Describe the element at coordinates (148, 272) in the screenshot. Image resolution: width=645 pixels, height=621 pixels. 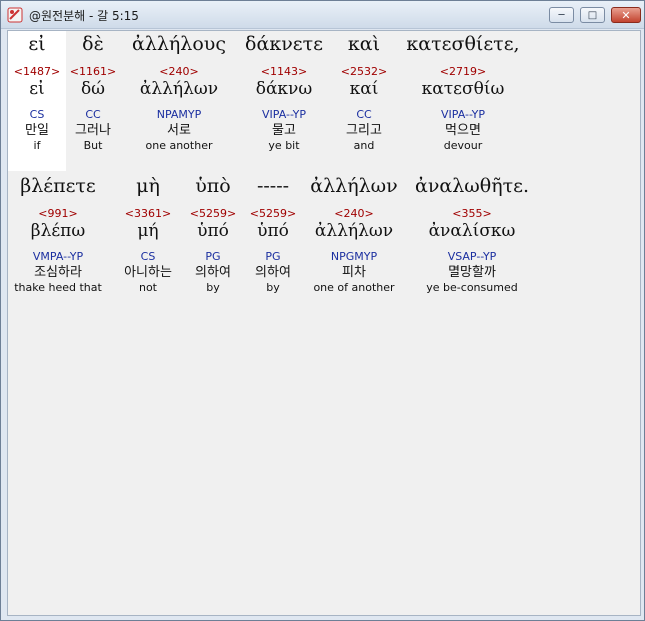
I see `korean-gloss: 아니하는` at that location.